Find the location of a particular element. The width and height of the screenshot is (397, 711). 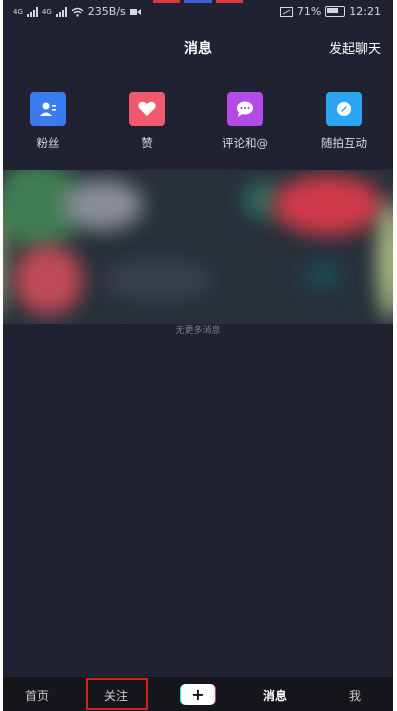

fans-icon is located at coordinates (48, 109).